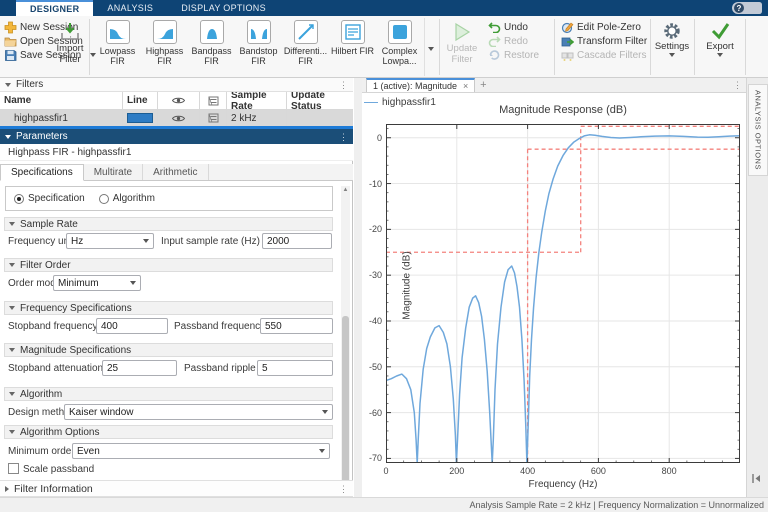  Describe the element at coordinates (375, 412) in the screenshot. I see `axis-tick-label: -60` at that location.